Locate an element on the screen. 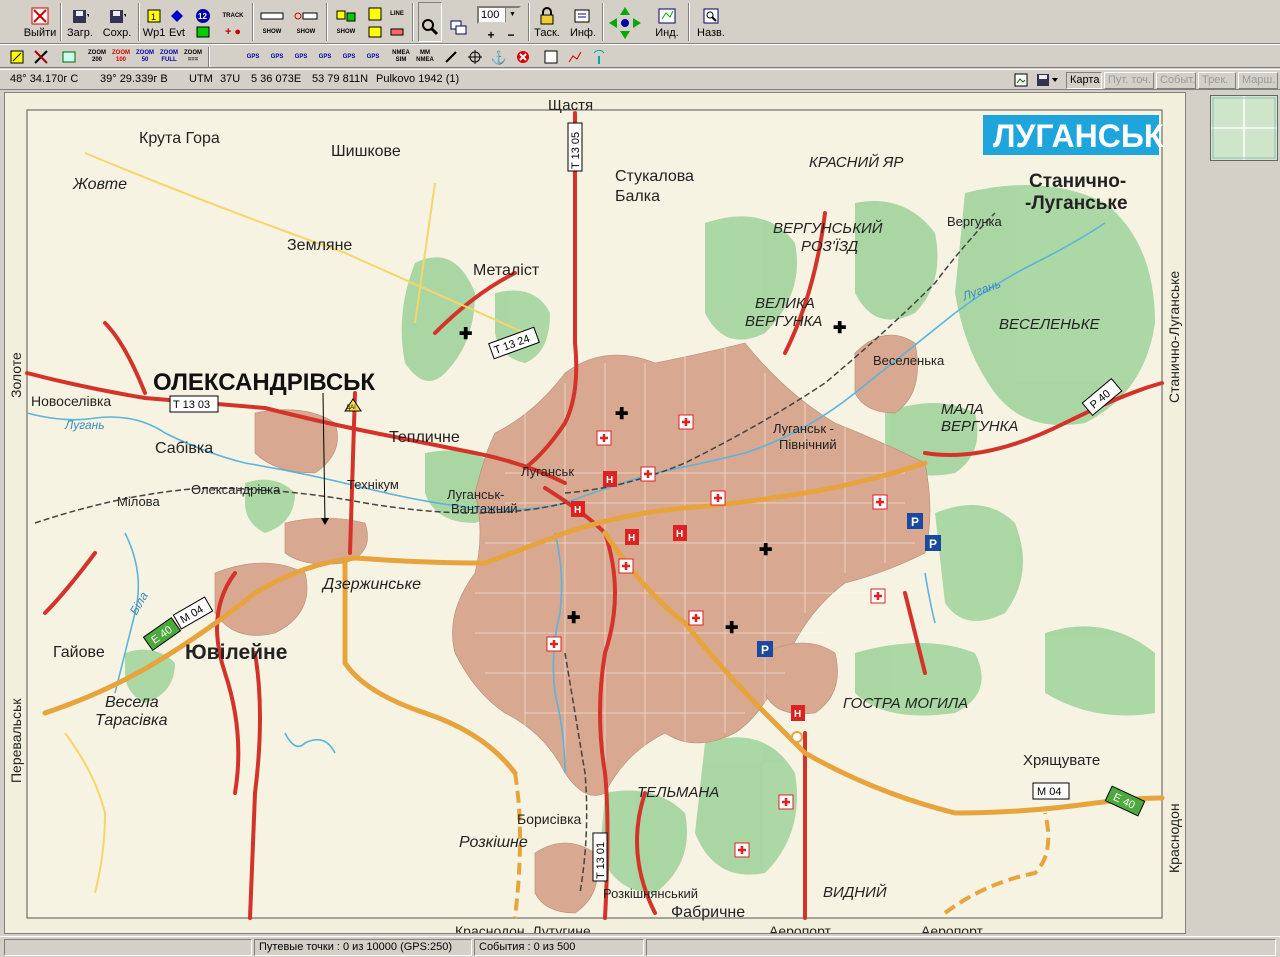 The height and width of the screenshot is (957, 1280). tool-tools-button is located at coordinates (41, 57).